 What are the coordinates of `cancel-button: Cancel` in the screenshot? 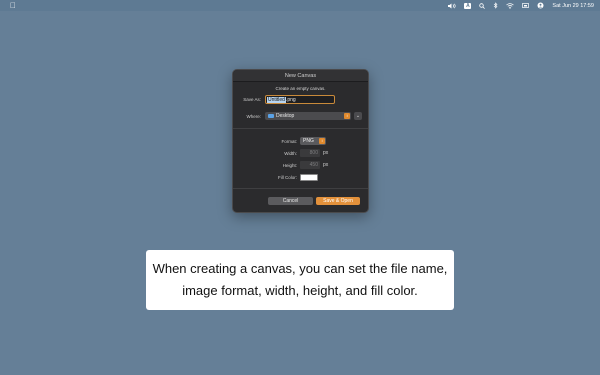 It's located at (290, 201).